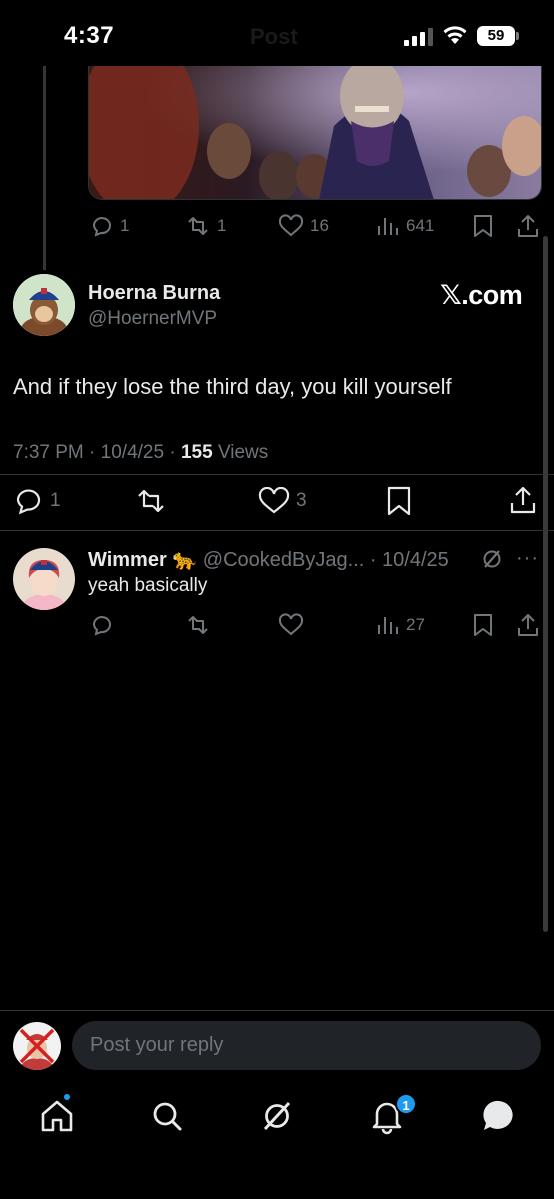 The image size is (554, 1199). I want to click on header-title: Post, so click(274, 36).